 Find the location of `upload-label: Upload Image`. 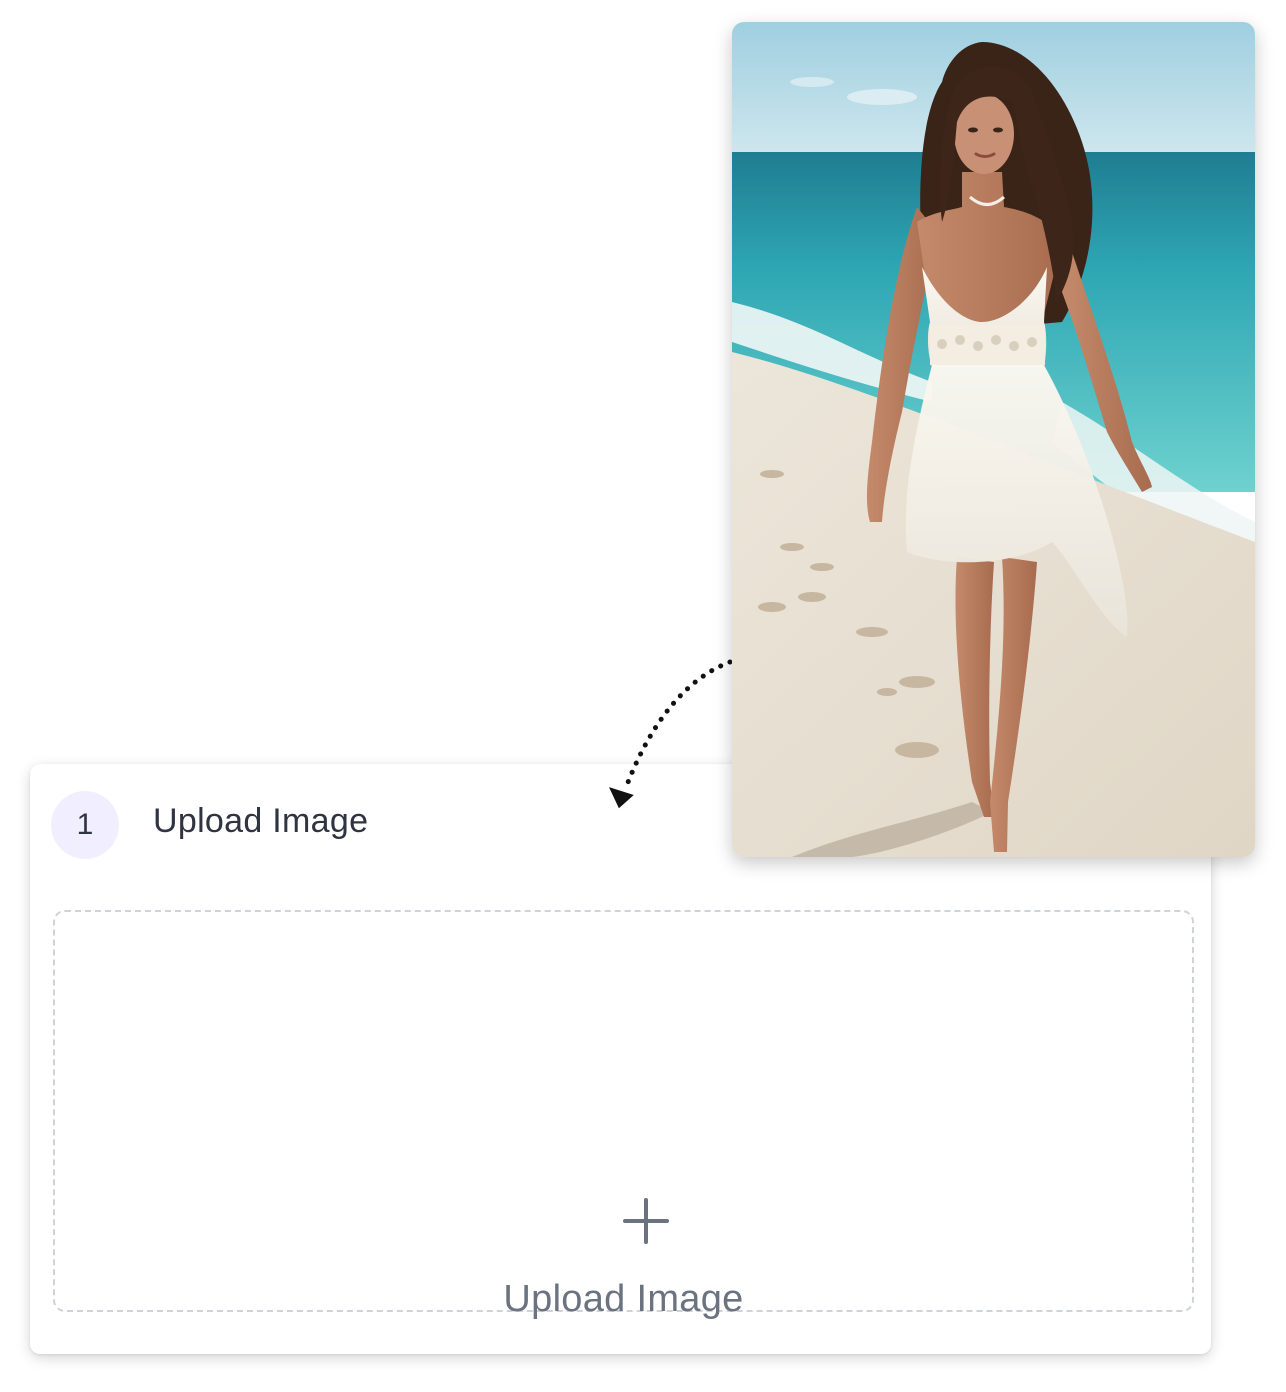

upload-label: Upload Image is located at coordinates (623, 1299).